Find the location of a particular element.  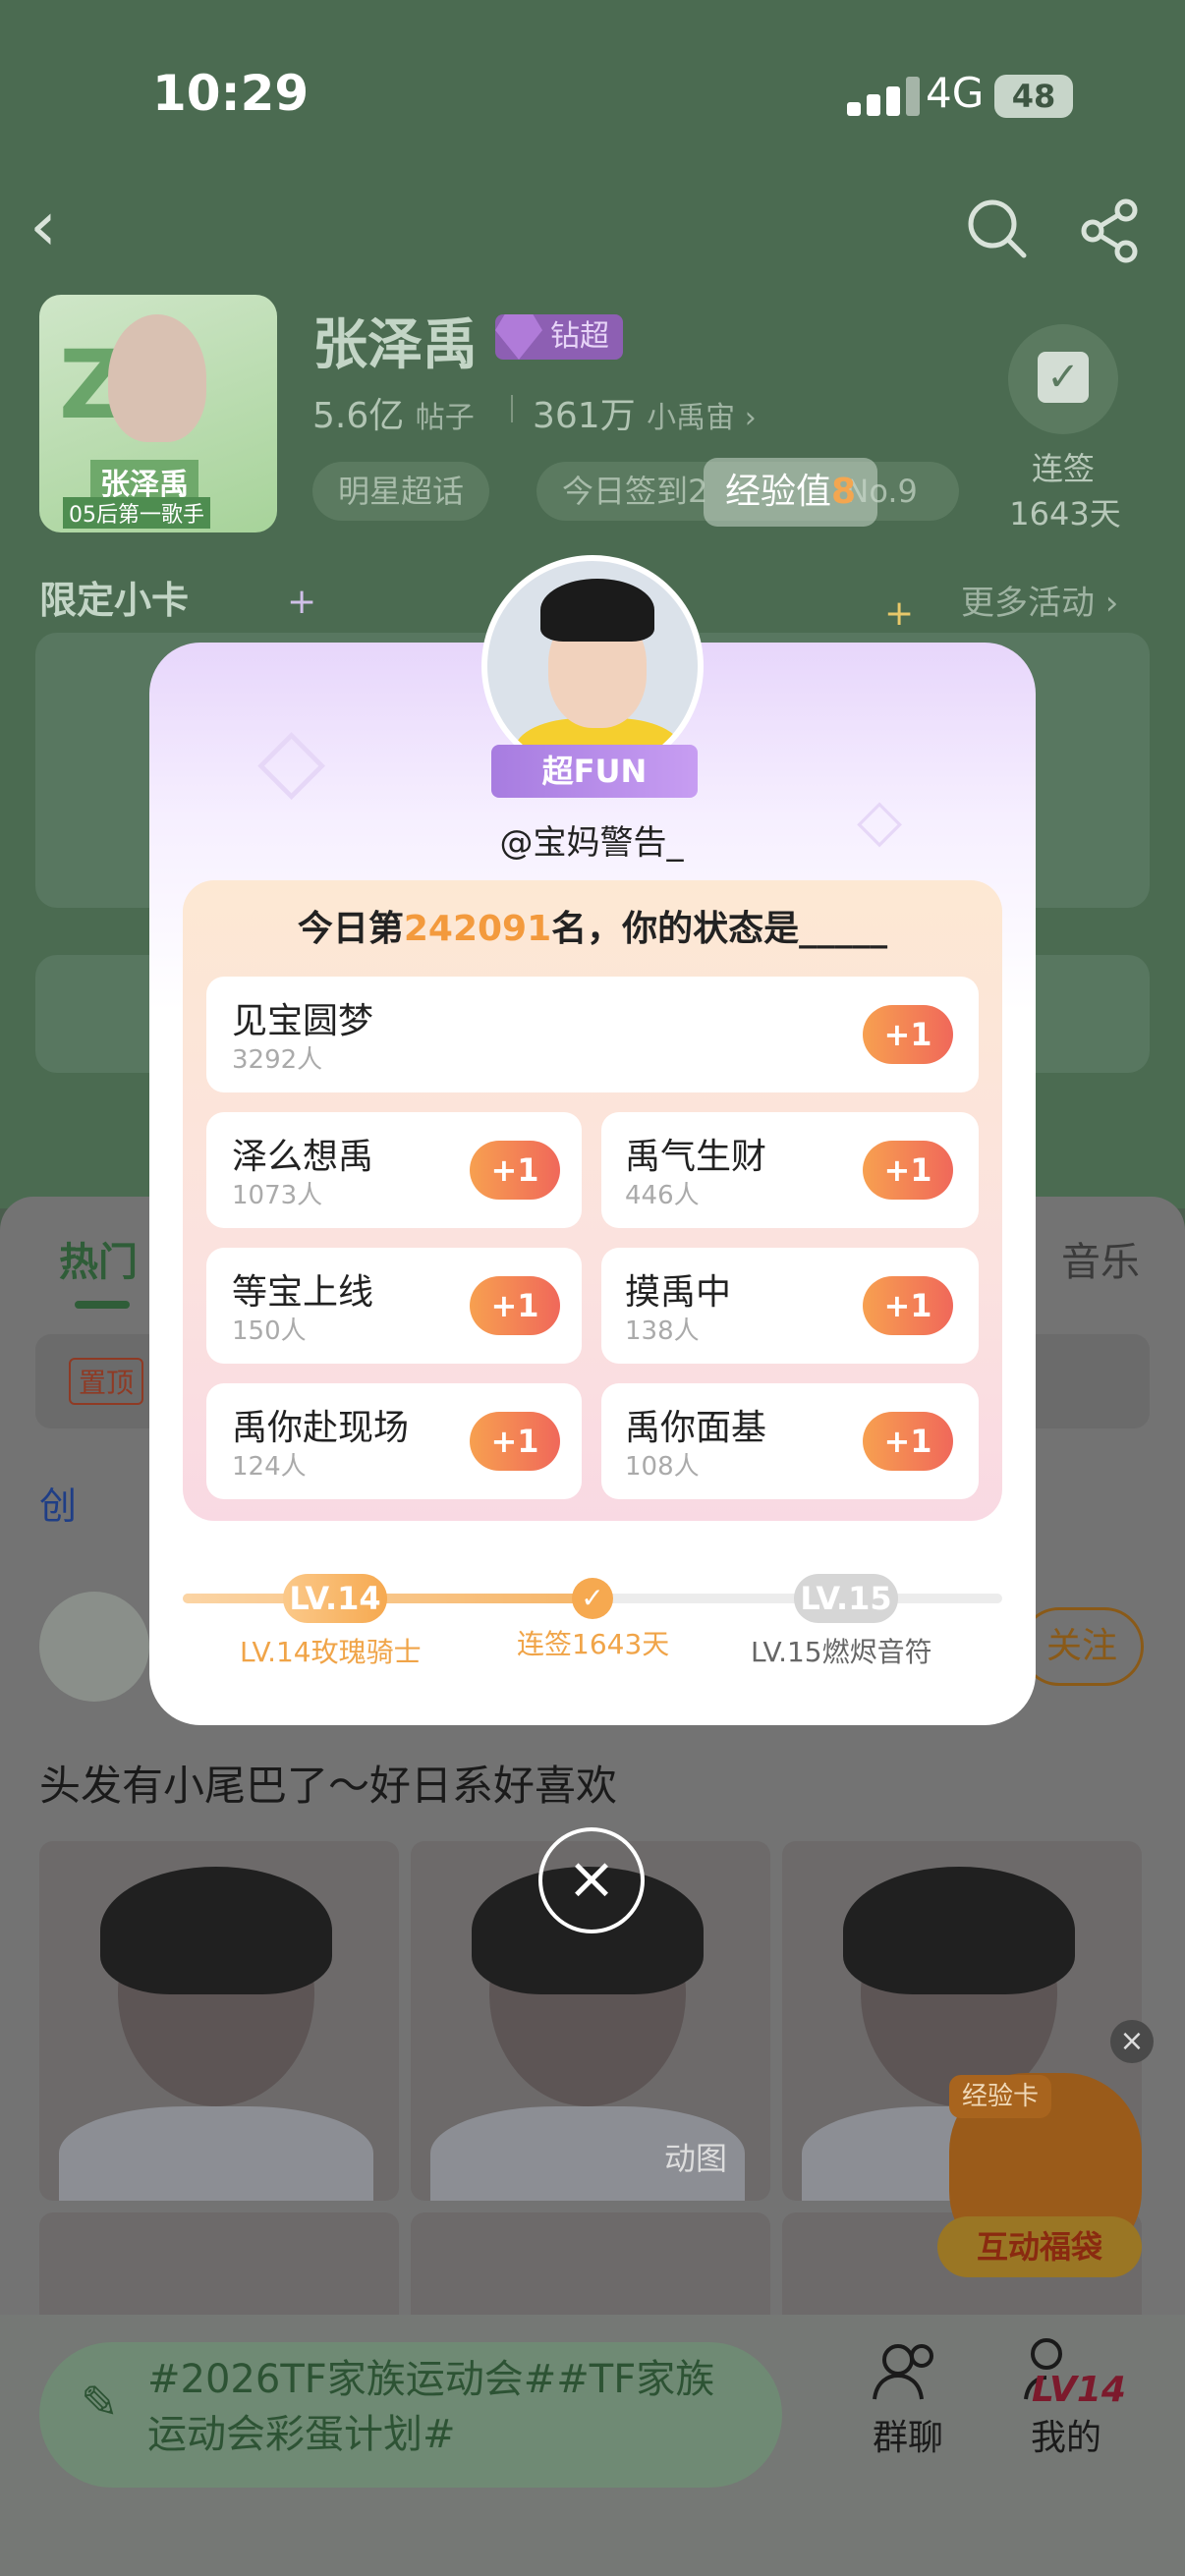

calendar-check-icon: ✓ is located at coordinates (1064, 377).